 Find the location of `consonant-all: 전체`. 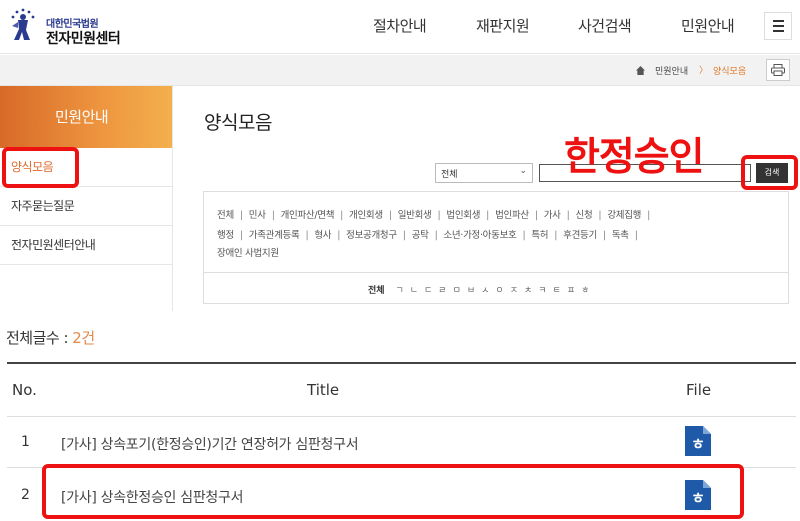

consonant-all: 전체 is located at coordinates (376, 291).